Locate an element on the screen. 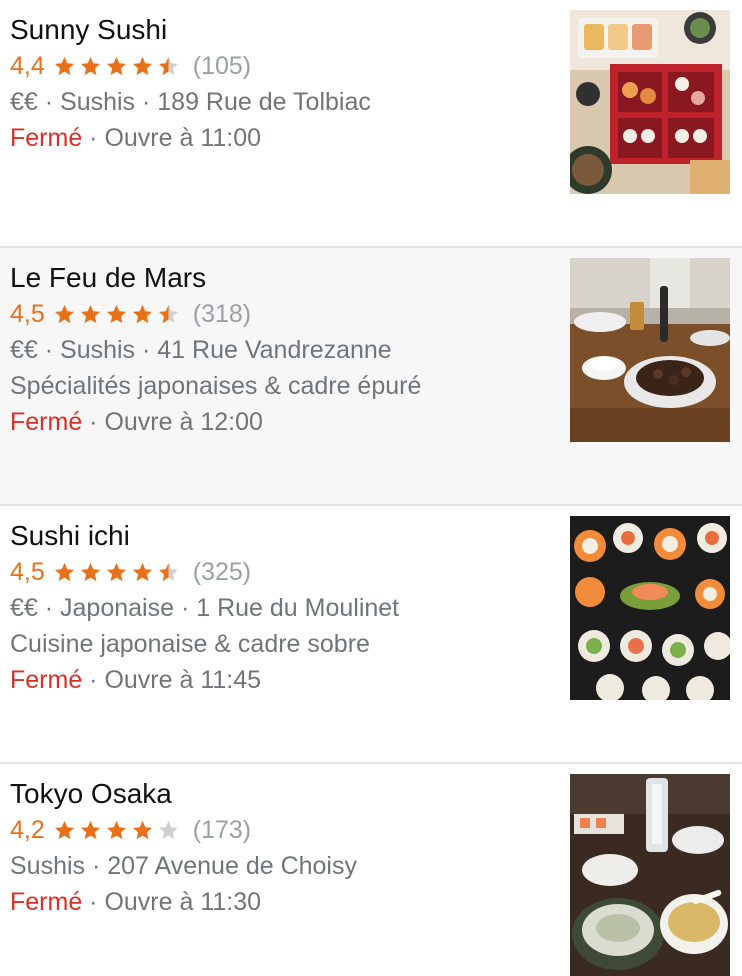 The width and height of the screenshot is (742, 976). maki-platter-image is located at coordinates (650, 608).